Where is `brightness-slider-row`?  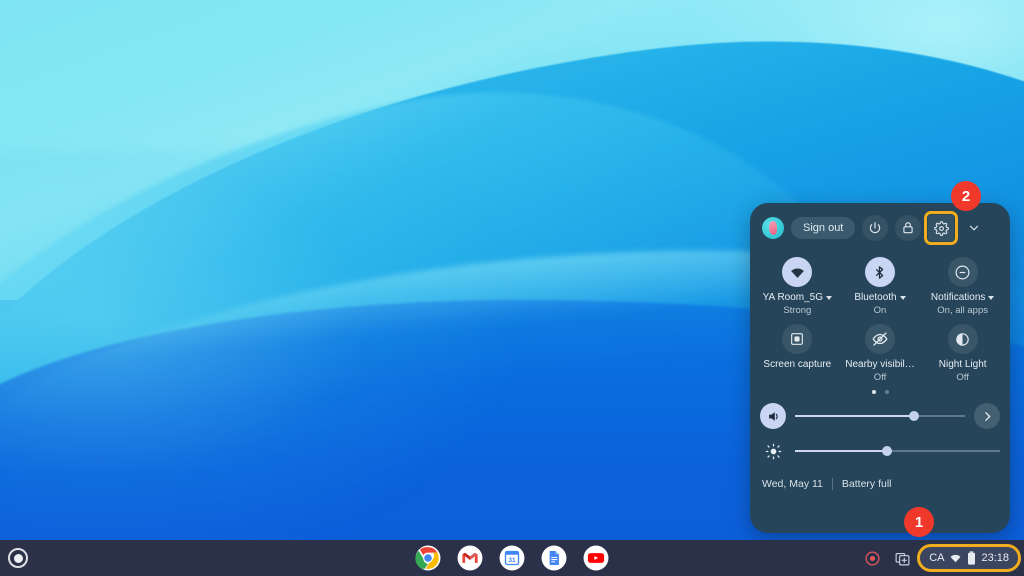 brightness-slider-row is located at coordinates (880, 451).